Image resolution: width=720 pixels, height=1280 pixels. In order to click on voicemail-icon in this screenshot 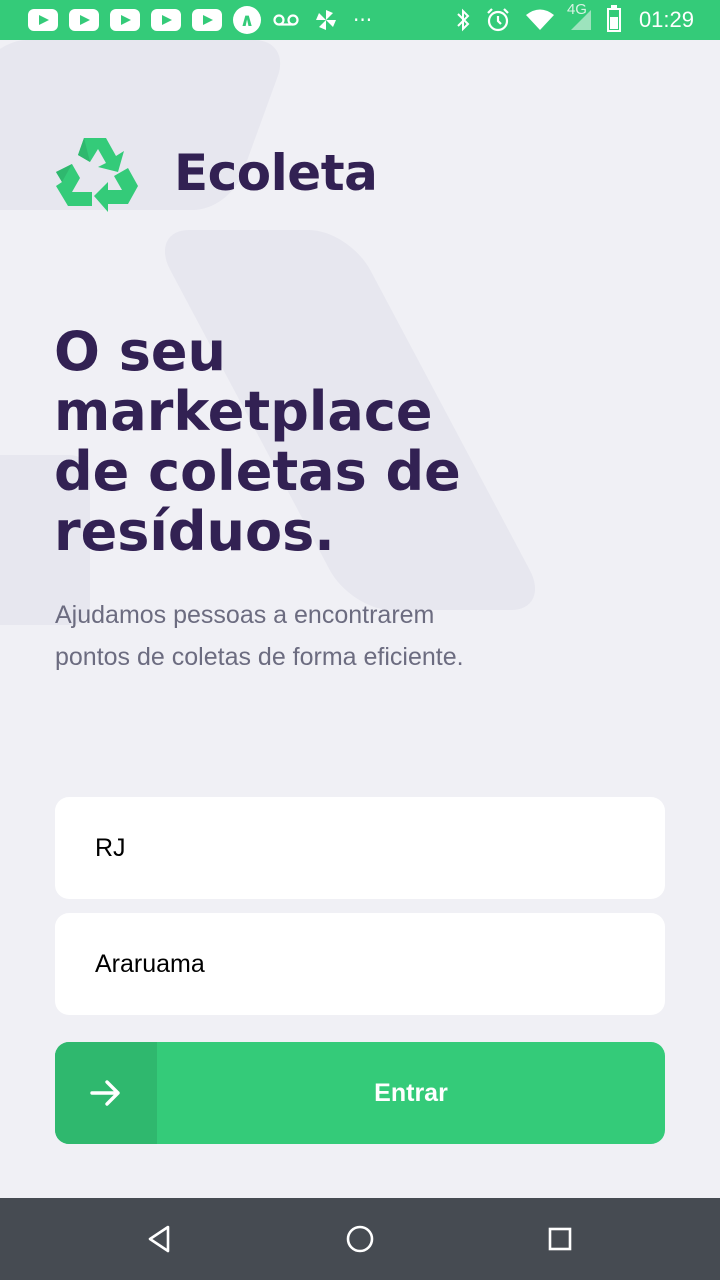, I will do `click(286, 20)`.